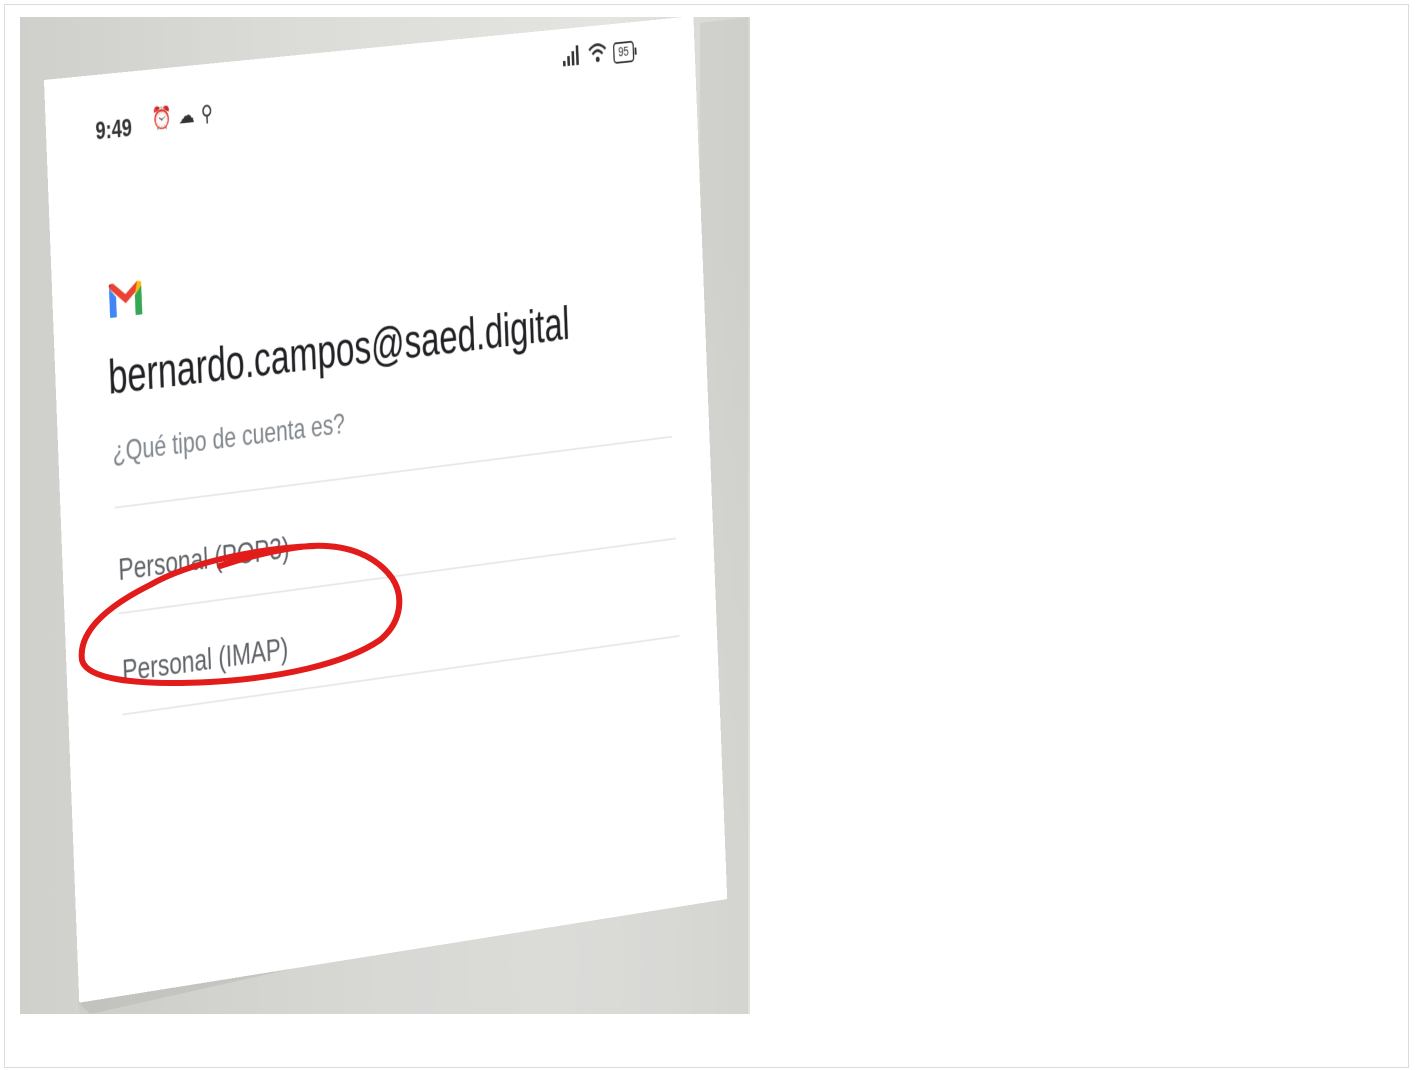 The width and height of the screenshot is (1419, 1070). What do you see at coordinates (623, 52) in the screenshot?
I see `battery-icon: 95` at bounding box center [623, 52].